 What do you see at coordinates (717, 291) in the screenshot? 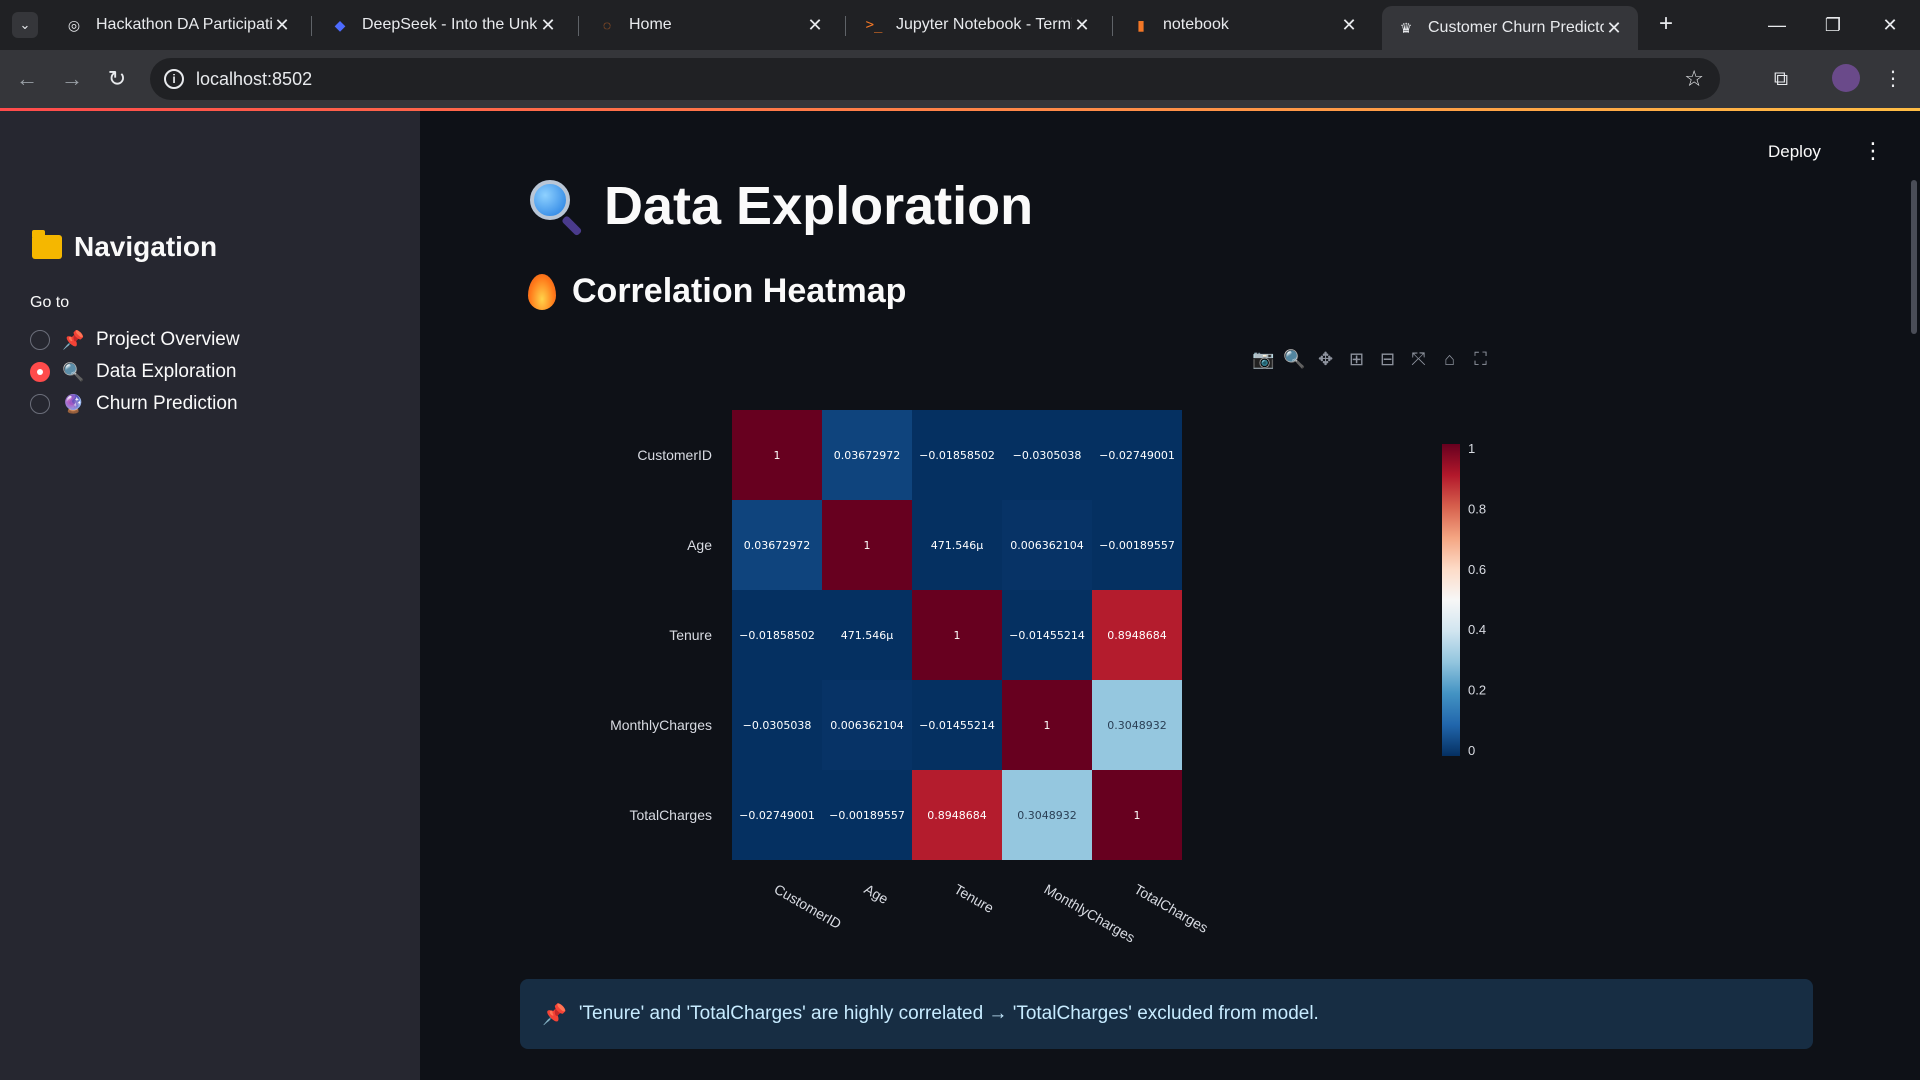
I see `section-title: Correlation Heatmap` at bounding box center [717, 291].